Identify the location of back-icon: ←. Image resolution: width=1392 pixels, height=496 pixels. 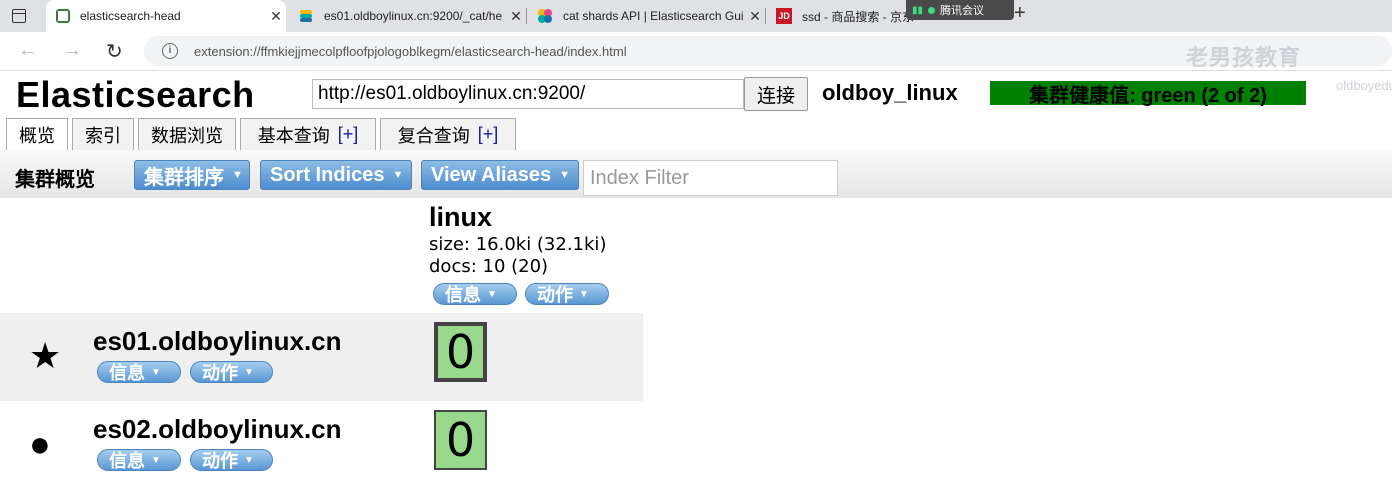
(28, 50).